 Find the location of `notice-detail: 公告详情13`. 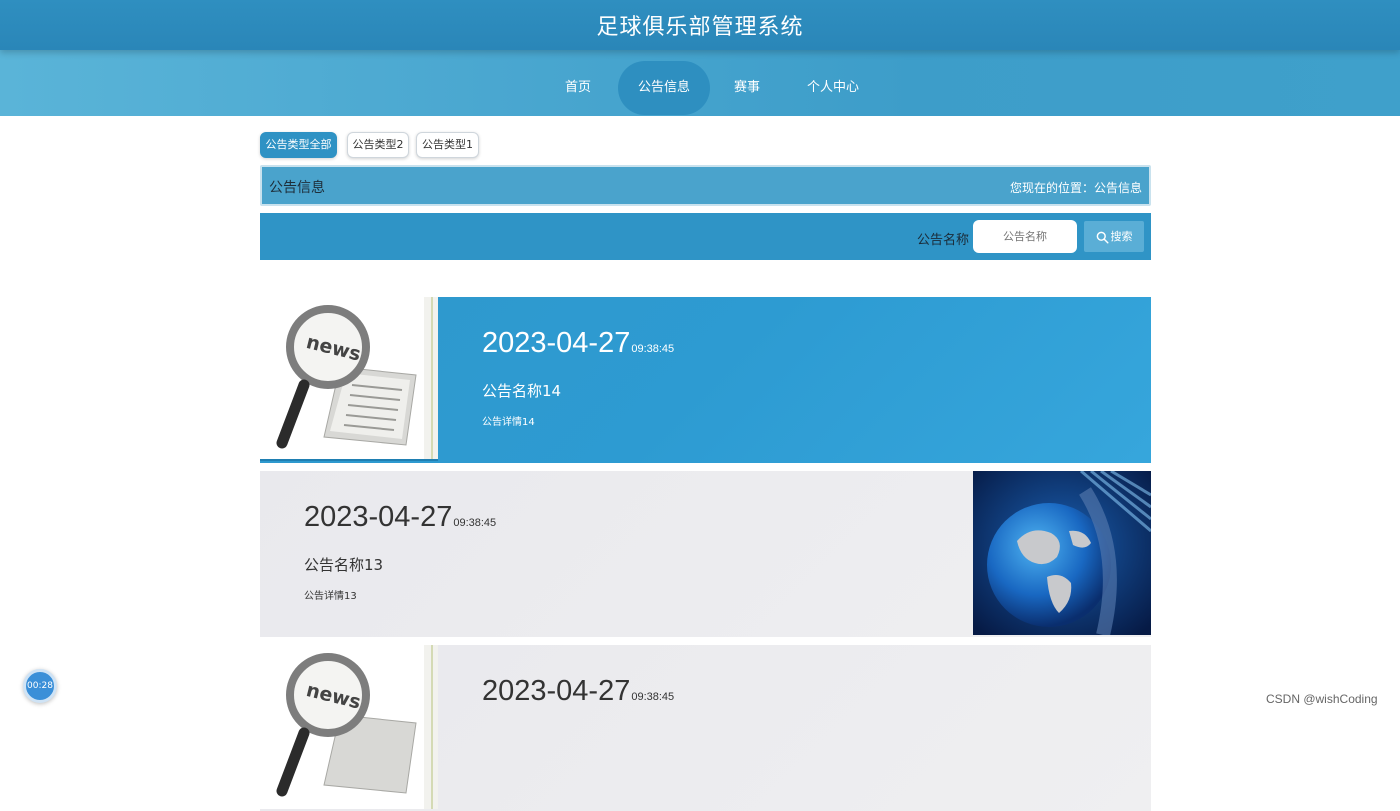

notice-detail: 公告详情13 is located at coordinates (330, 596).